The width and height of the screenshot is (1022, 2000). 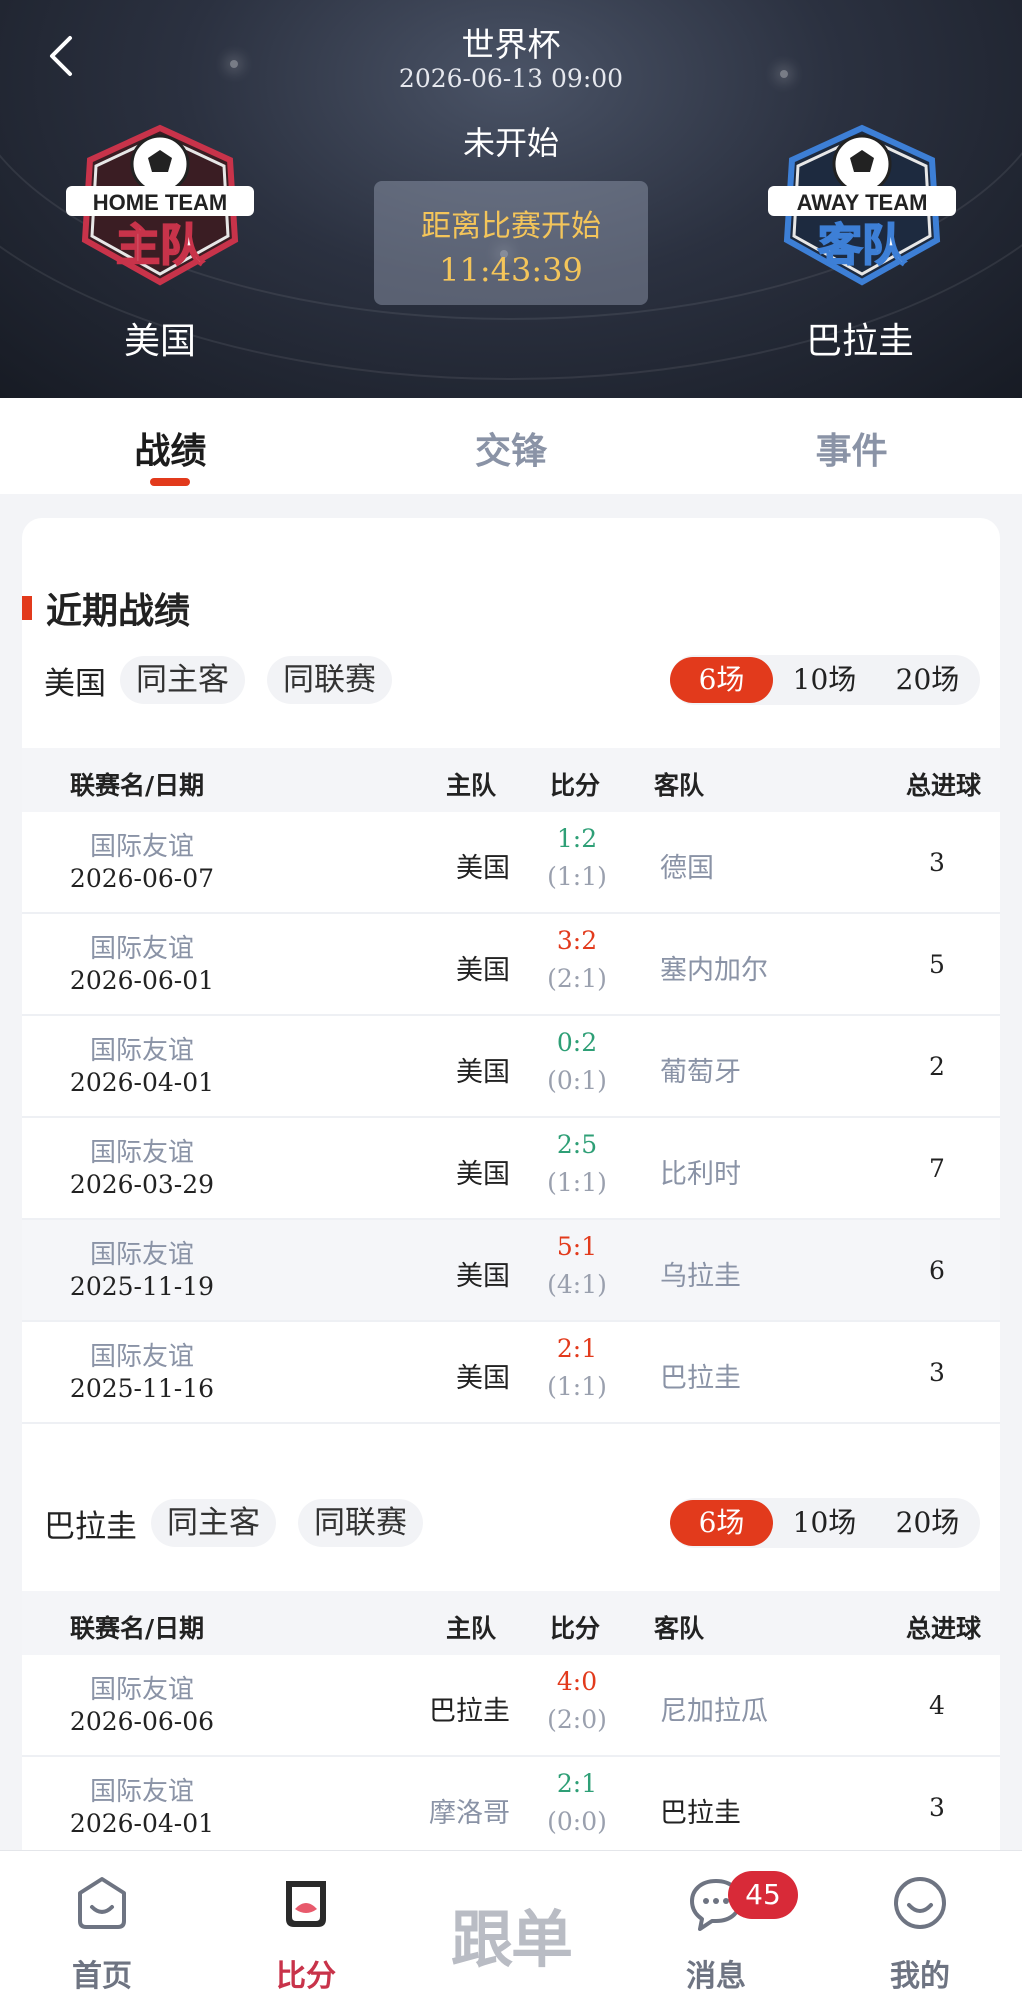 I want to click on bottom-nav: 首页 比分 跟单 45 消息 我的, so click(x=511, y=1925).